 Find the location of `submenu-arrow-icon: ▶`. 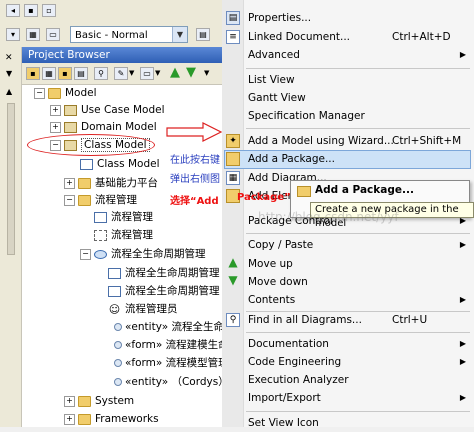

submenu-arrow-icon: ▶ is located at coordinates (462, 244).